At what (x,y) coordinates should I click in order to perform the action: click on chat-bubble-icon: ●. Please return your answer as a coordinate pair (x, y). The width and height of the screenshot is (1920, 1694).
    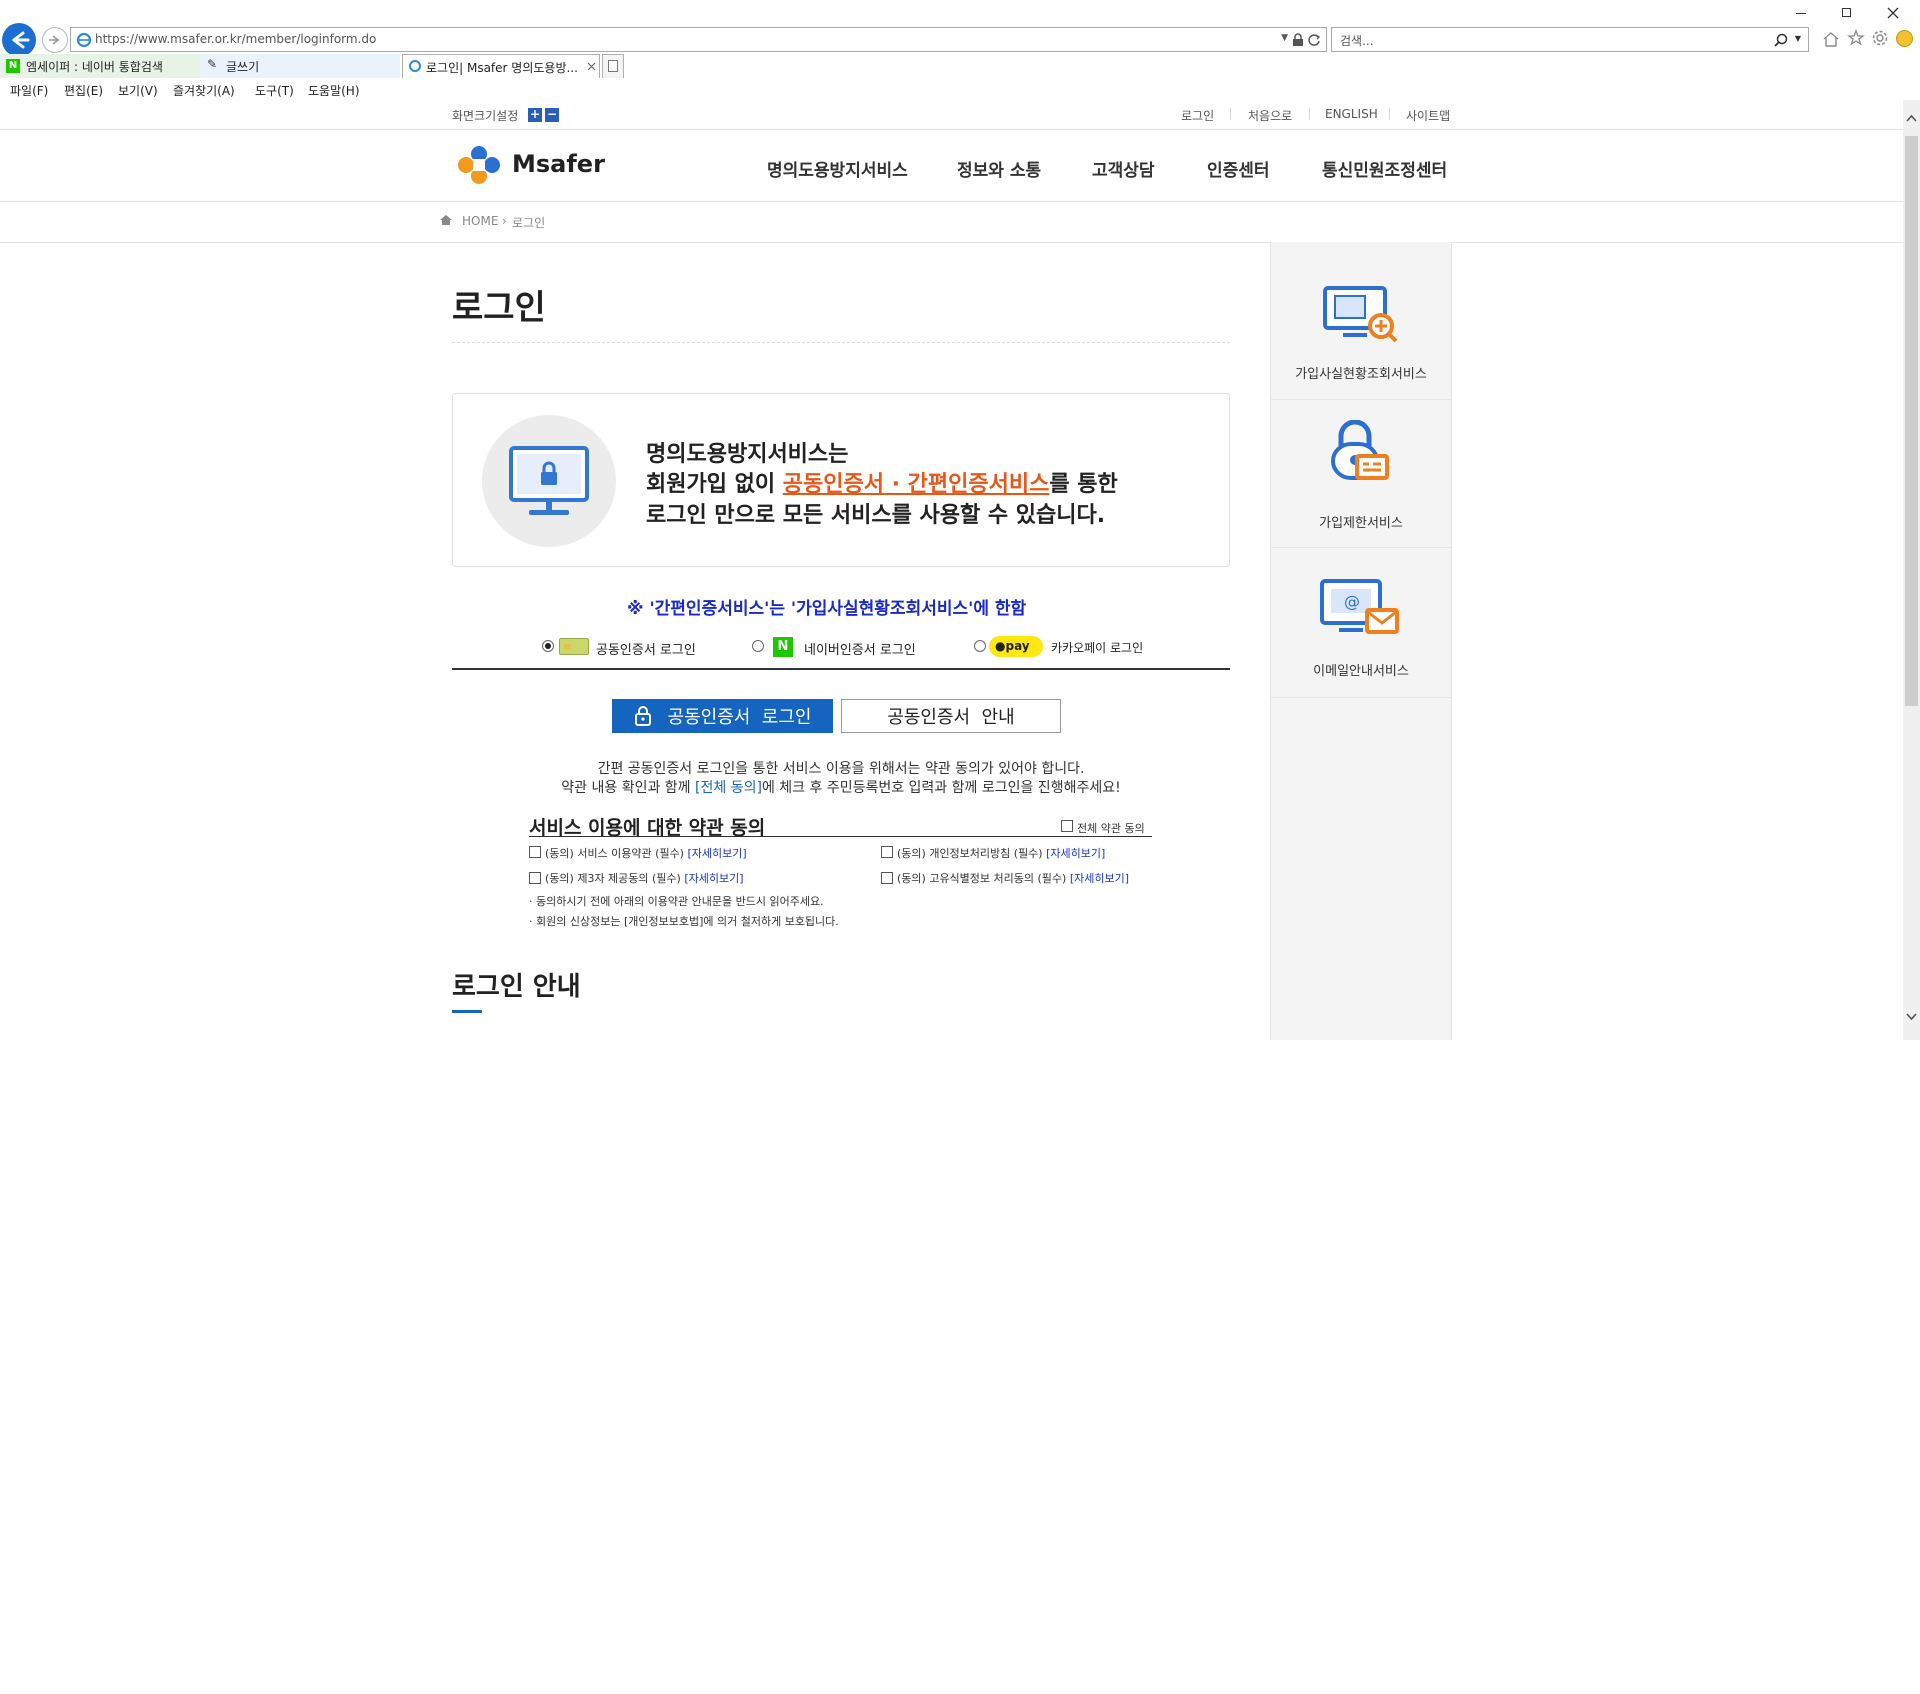
    Looking at the image, I should click on (1000, 646).